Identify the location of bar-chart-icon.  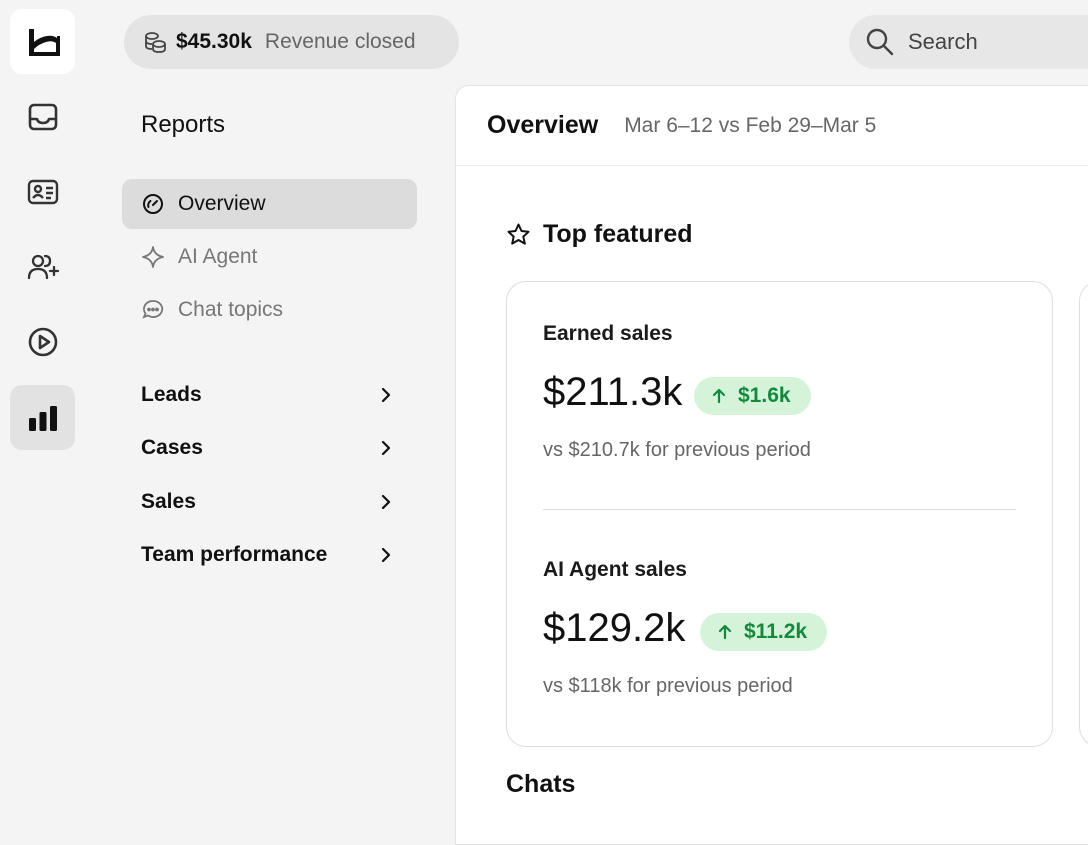
(42, 418).